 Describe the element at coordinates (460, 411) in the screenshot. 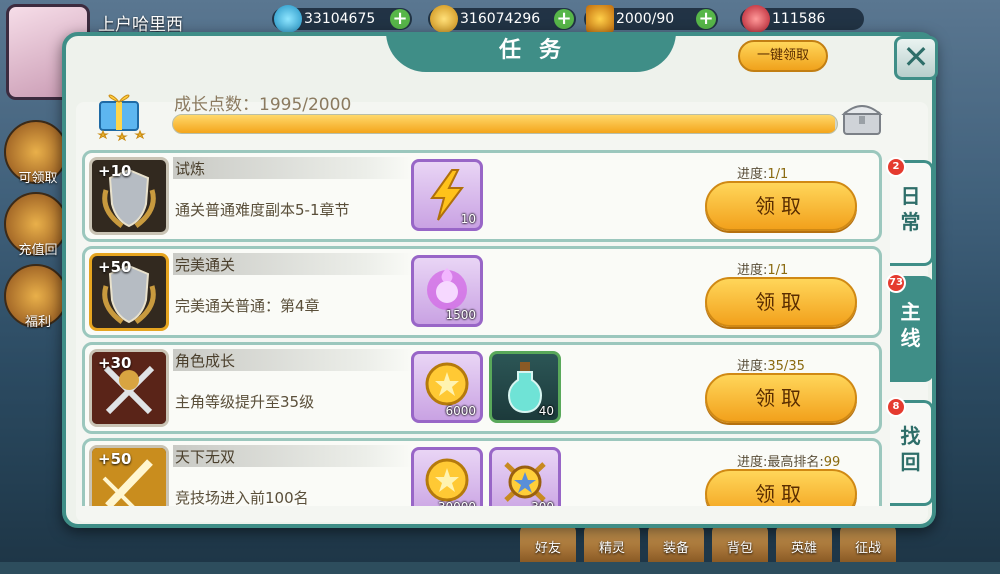

I see `reward-count: 6000` at that location.